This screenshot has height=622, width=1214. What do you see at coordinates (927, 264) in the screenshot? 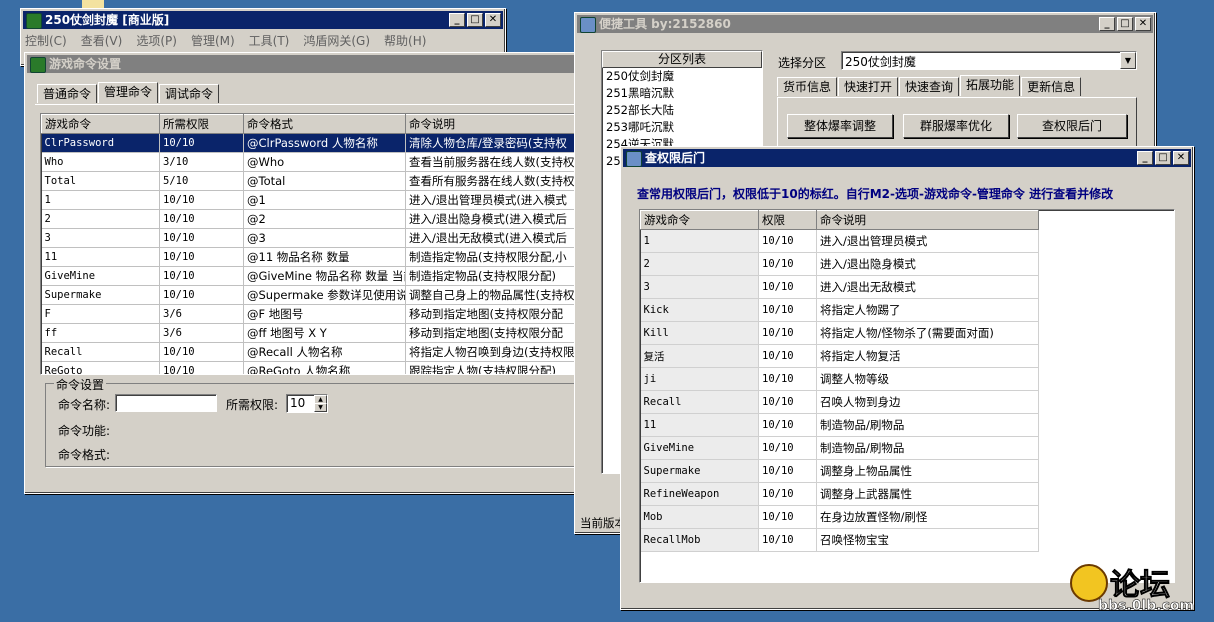
I see `table-cell: 进入/退出隐身模式` at bounding box center [927, 264].